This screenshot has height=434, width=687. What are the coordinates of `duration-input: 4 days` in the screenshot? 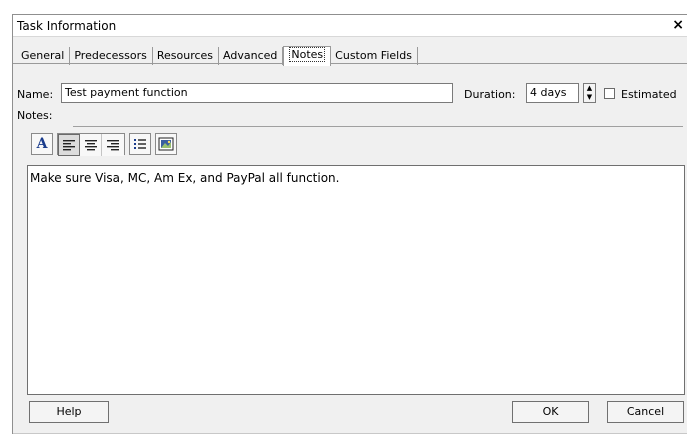 It's located at (552, 93).